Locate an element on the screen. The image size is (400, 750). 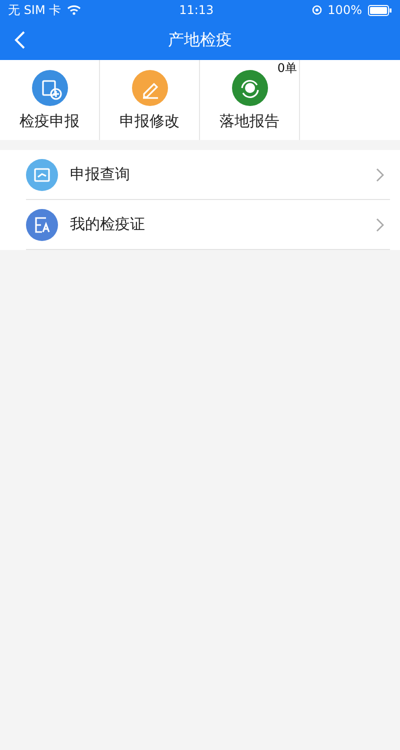
wifi-icon is located at coordinates (74, 10).